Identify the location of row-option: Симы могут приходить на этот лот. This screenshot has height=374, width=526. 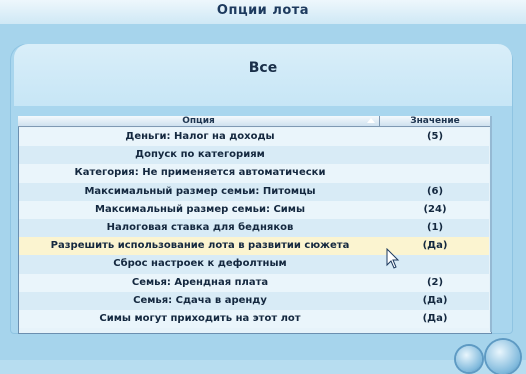
(200, 318).